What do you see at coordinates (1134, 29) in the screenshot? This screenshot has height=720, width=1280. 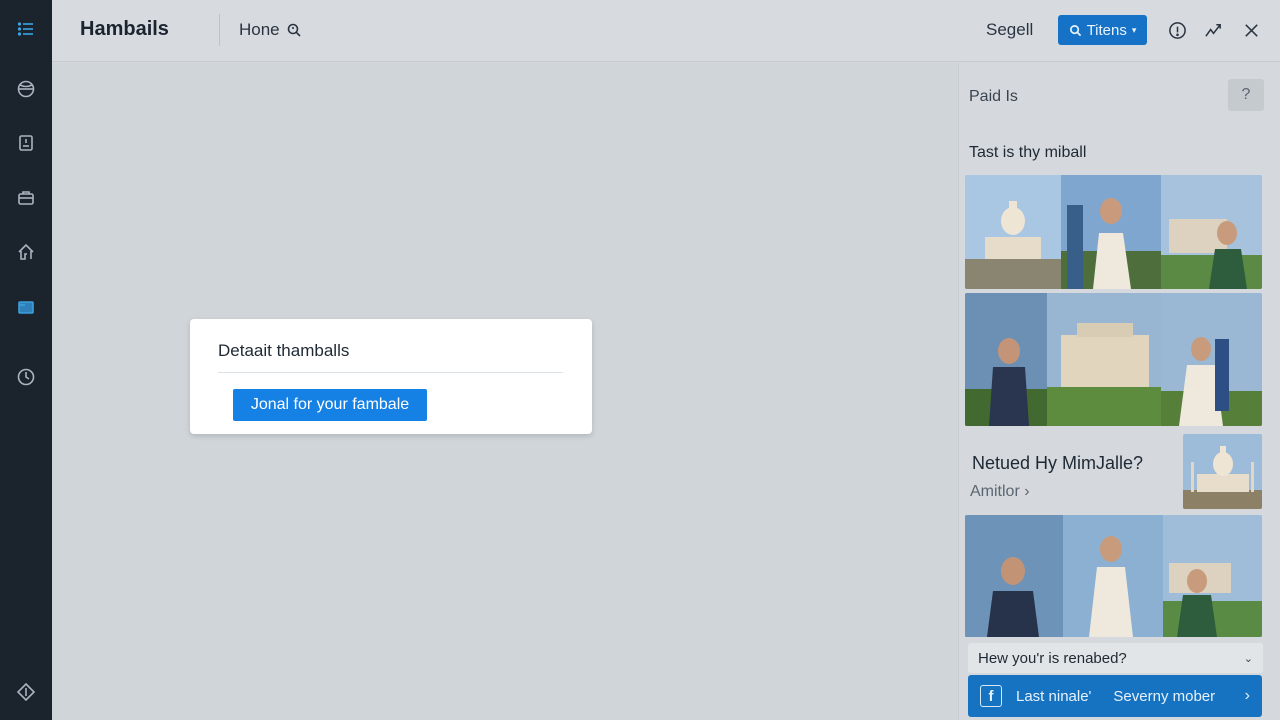 I see `chevron-down-icon: ▾` at bounding box center [1134, 29].